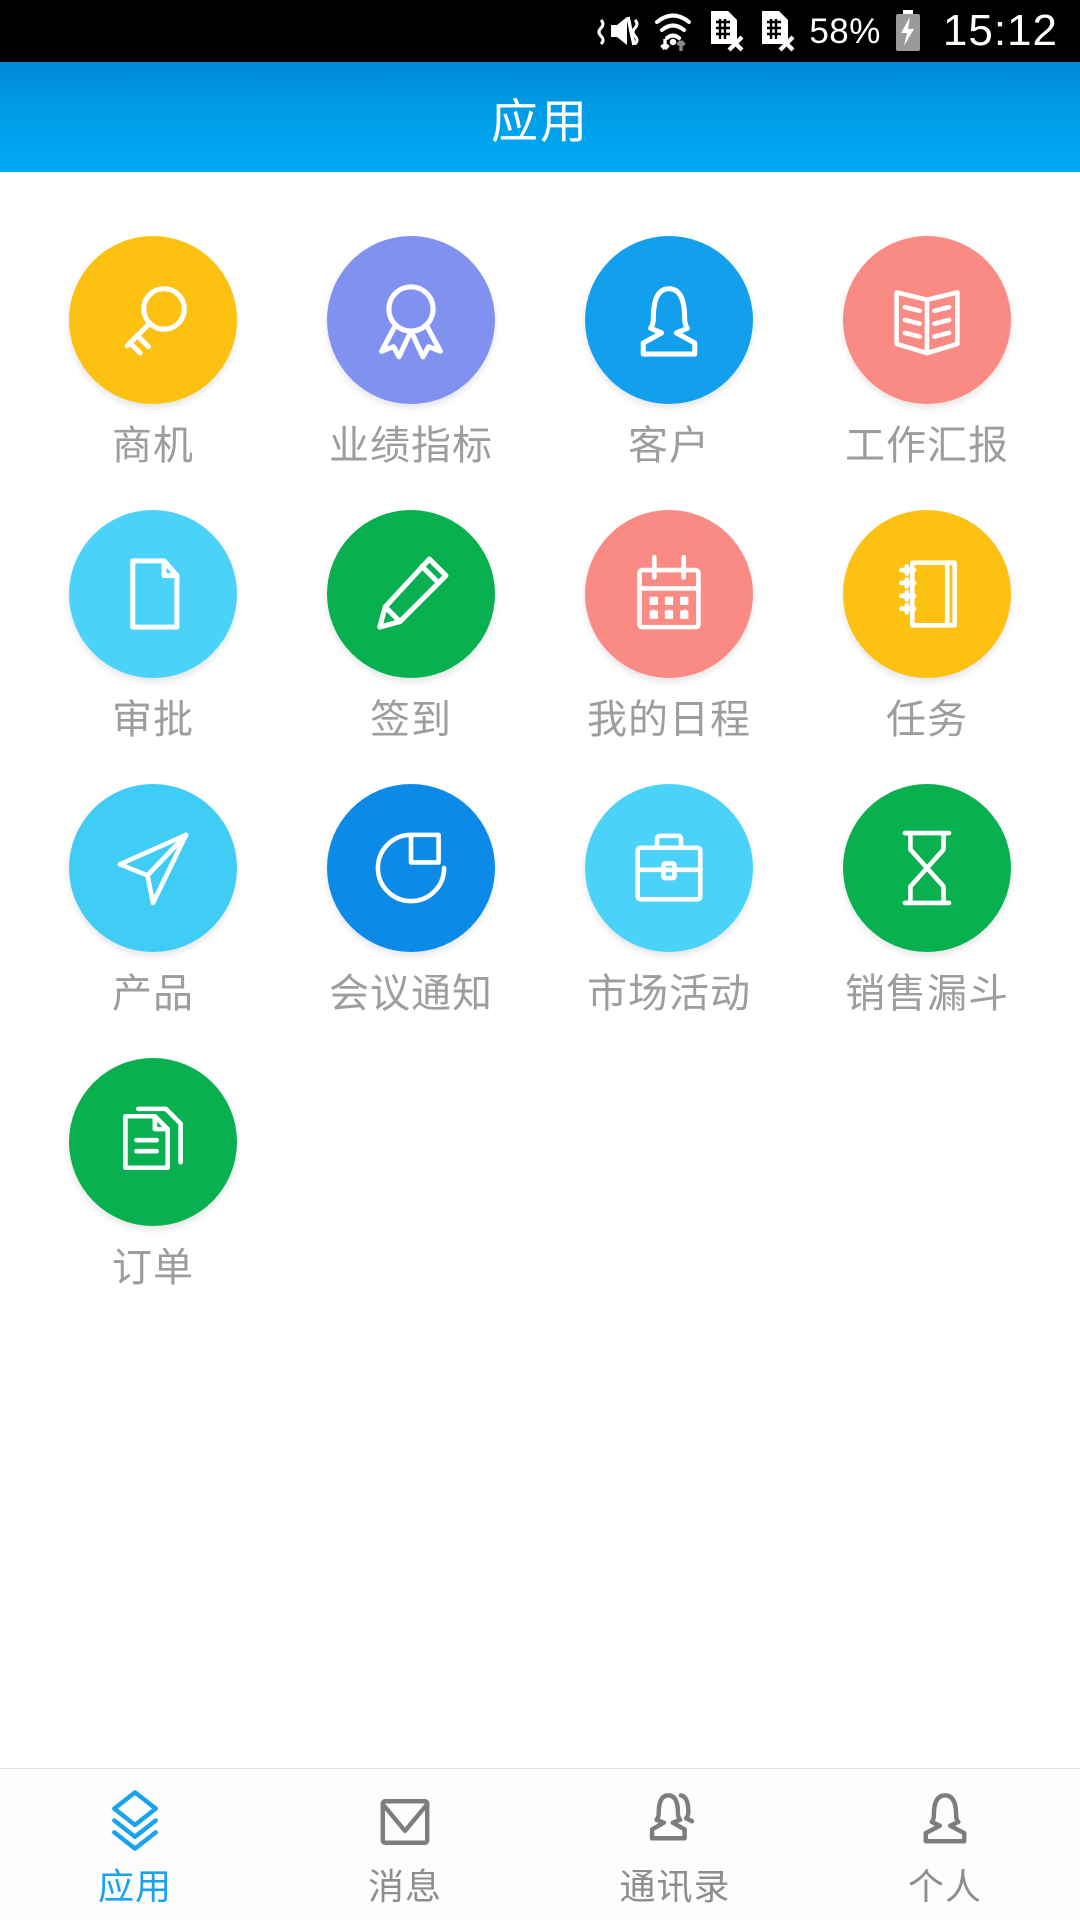 The height and width of the screenshot is (1920, 1080). I want to click on page-title: 应用, so click(540, 121).